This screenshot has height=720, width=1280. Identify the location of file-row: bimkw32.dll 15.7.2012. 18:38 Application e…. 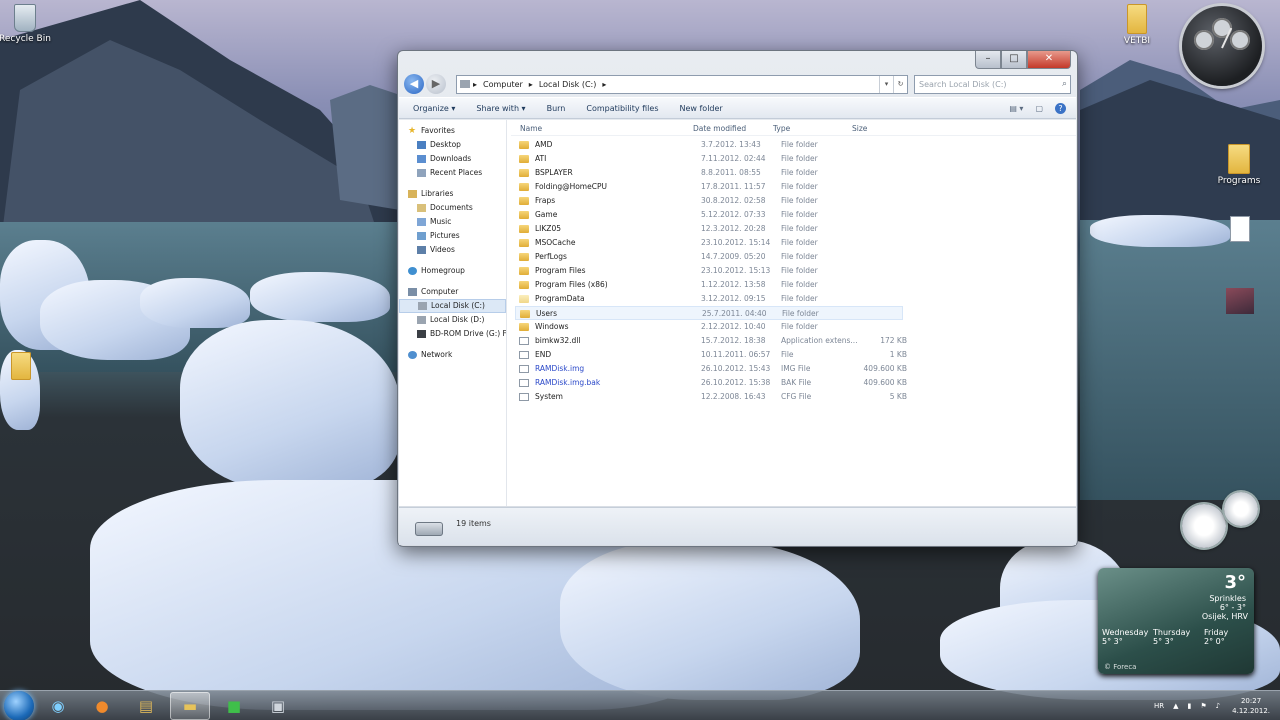
(711, 341).